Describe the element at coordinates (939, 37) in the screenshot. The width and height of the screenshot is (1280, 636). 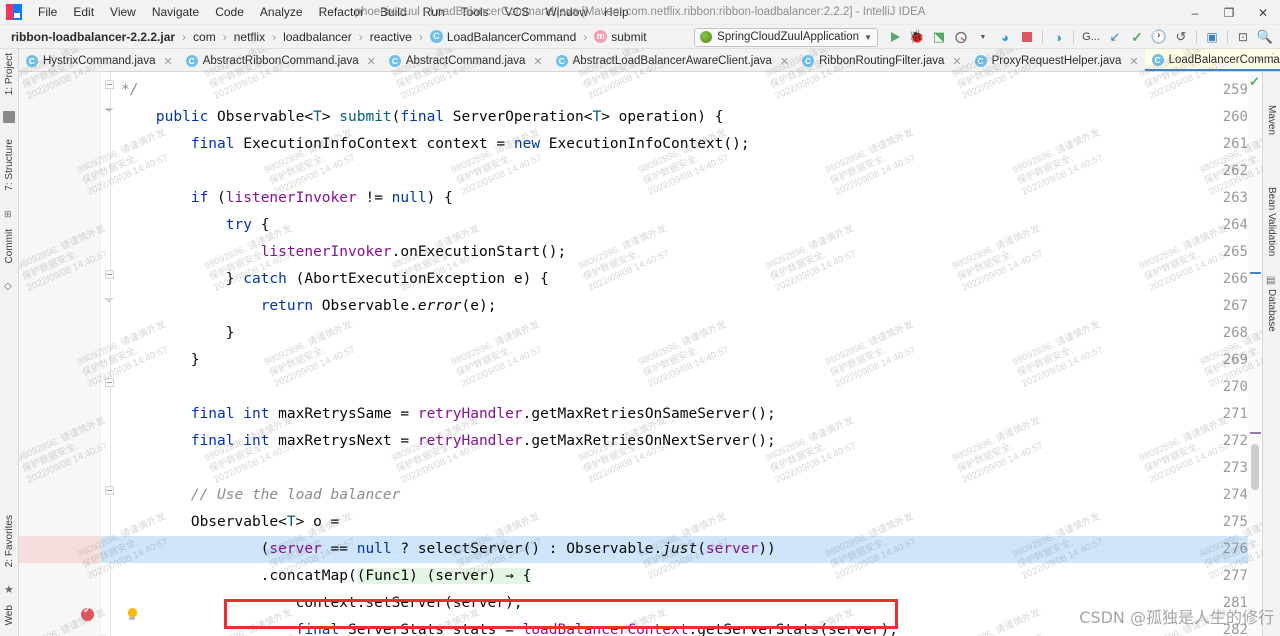
I see `run-with-coverage-button: ⬔` at that location.